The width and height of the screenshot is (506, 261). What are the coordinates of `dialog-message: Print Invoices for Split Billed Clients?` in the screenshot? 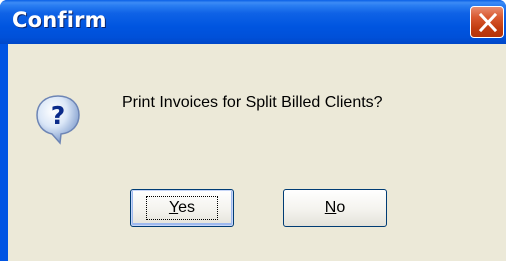 It's located at (252, 102).